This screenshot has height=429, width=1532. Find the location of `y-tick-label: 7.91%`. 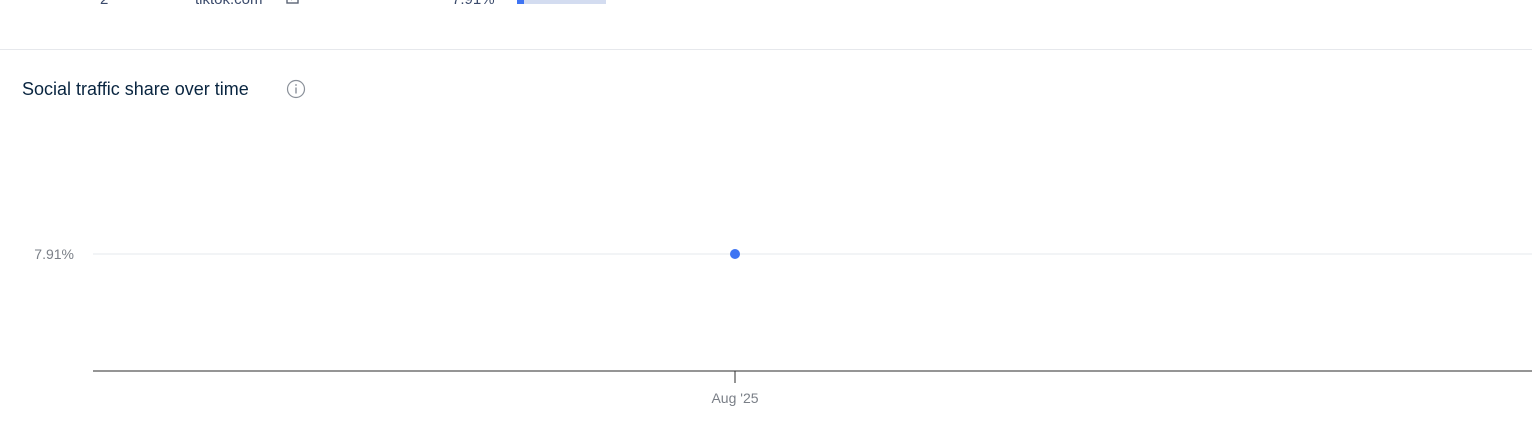

y-tick-label: 7.91% is located at coordinates (54, 254).